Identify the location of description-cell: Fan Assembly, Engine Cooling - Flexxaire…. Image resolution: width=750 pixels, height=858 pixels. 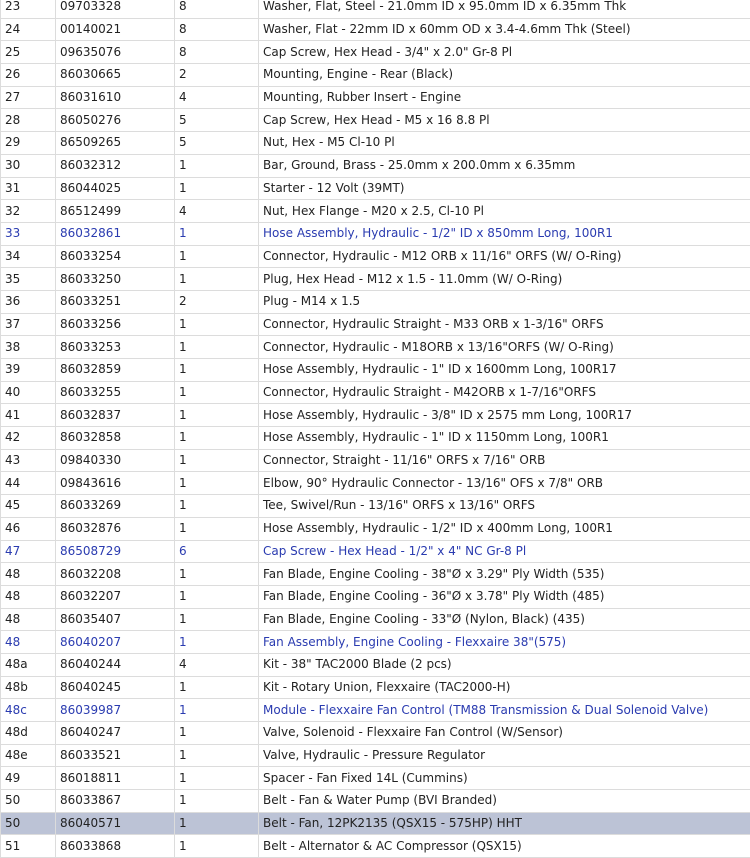
(504, 642).